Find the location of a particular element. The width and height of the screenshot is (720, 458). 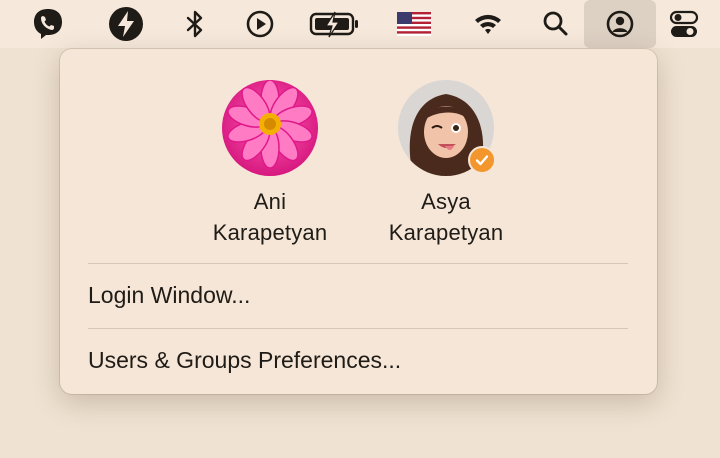

wifi-icon is located at coordinates (488, 24).